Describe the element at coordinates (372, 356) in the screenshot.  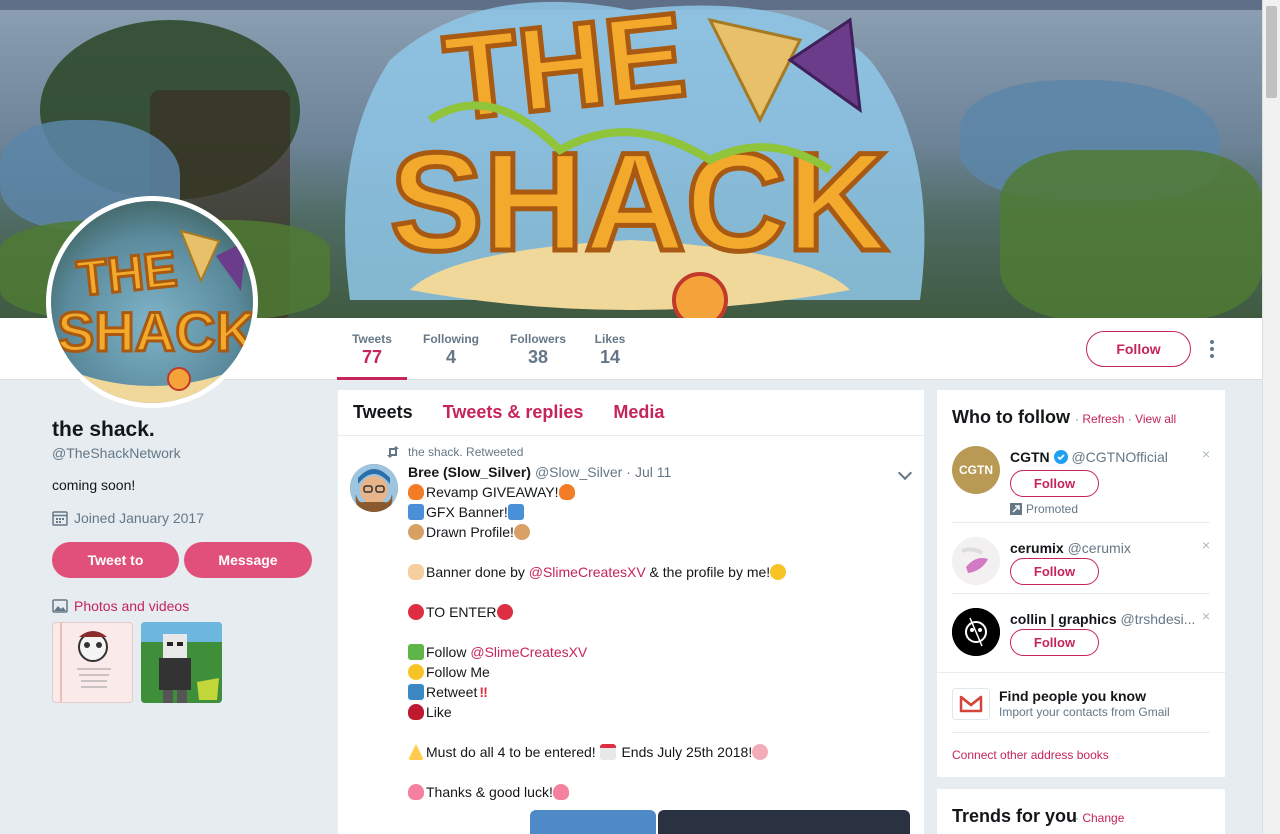
I see `nav-tweets: Tweets 77` at that location.